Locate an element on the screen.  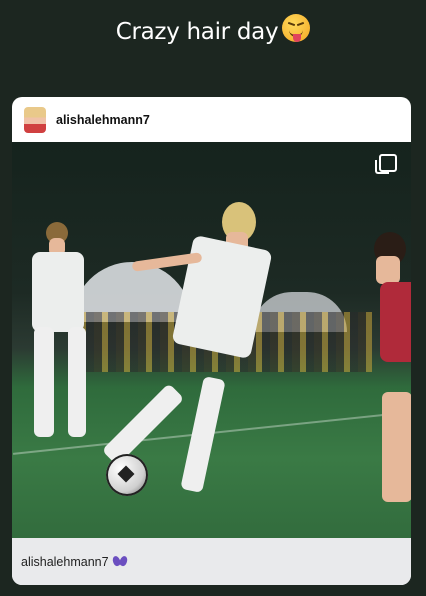
player-left is located at coordinates (57, 342).